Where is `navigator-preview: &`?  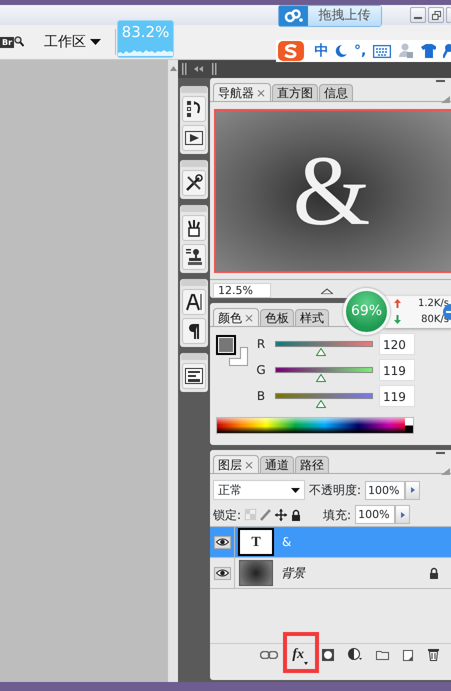
navigator-preview: & is located at coordinates (332, 191).